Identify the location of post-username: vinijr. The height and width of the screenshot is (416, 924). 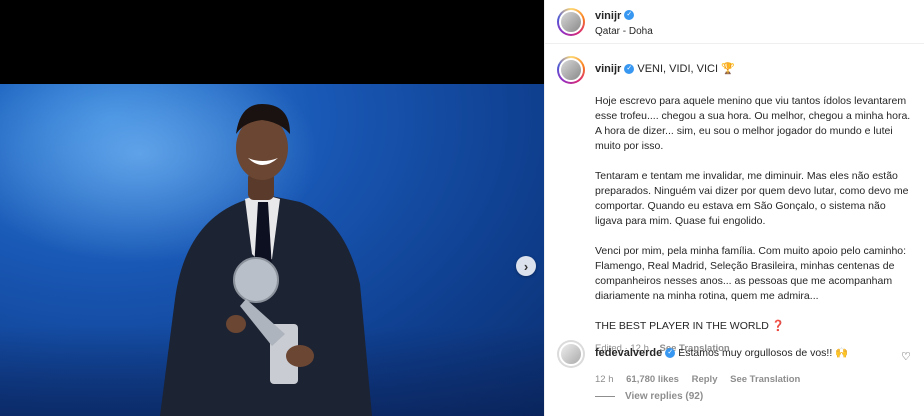
(608, 16).